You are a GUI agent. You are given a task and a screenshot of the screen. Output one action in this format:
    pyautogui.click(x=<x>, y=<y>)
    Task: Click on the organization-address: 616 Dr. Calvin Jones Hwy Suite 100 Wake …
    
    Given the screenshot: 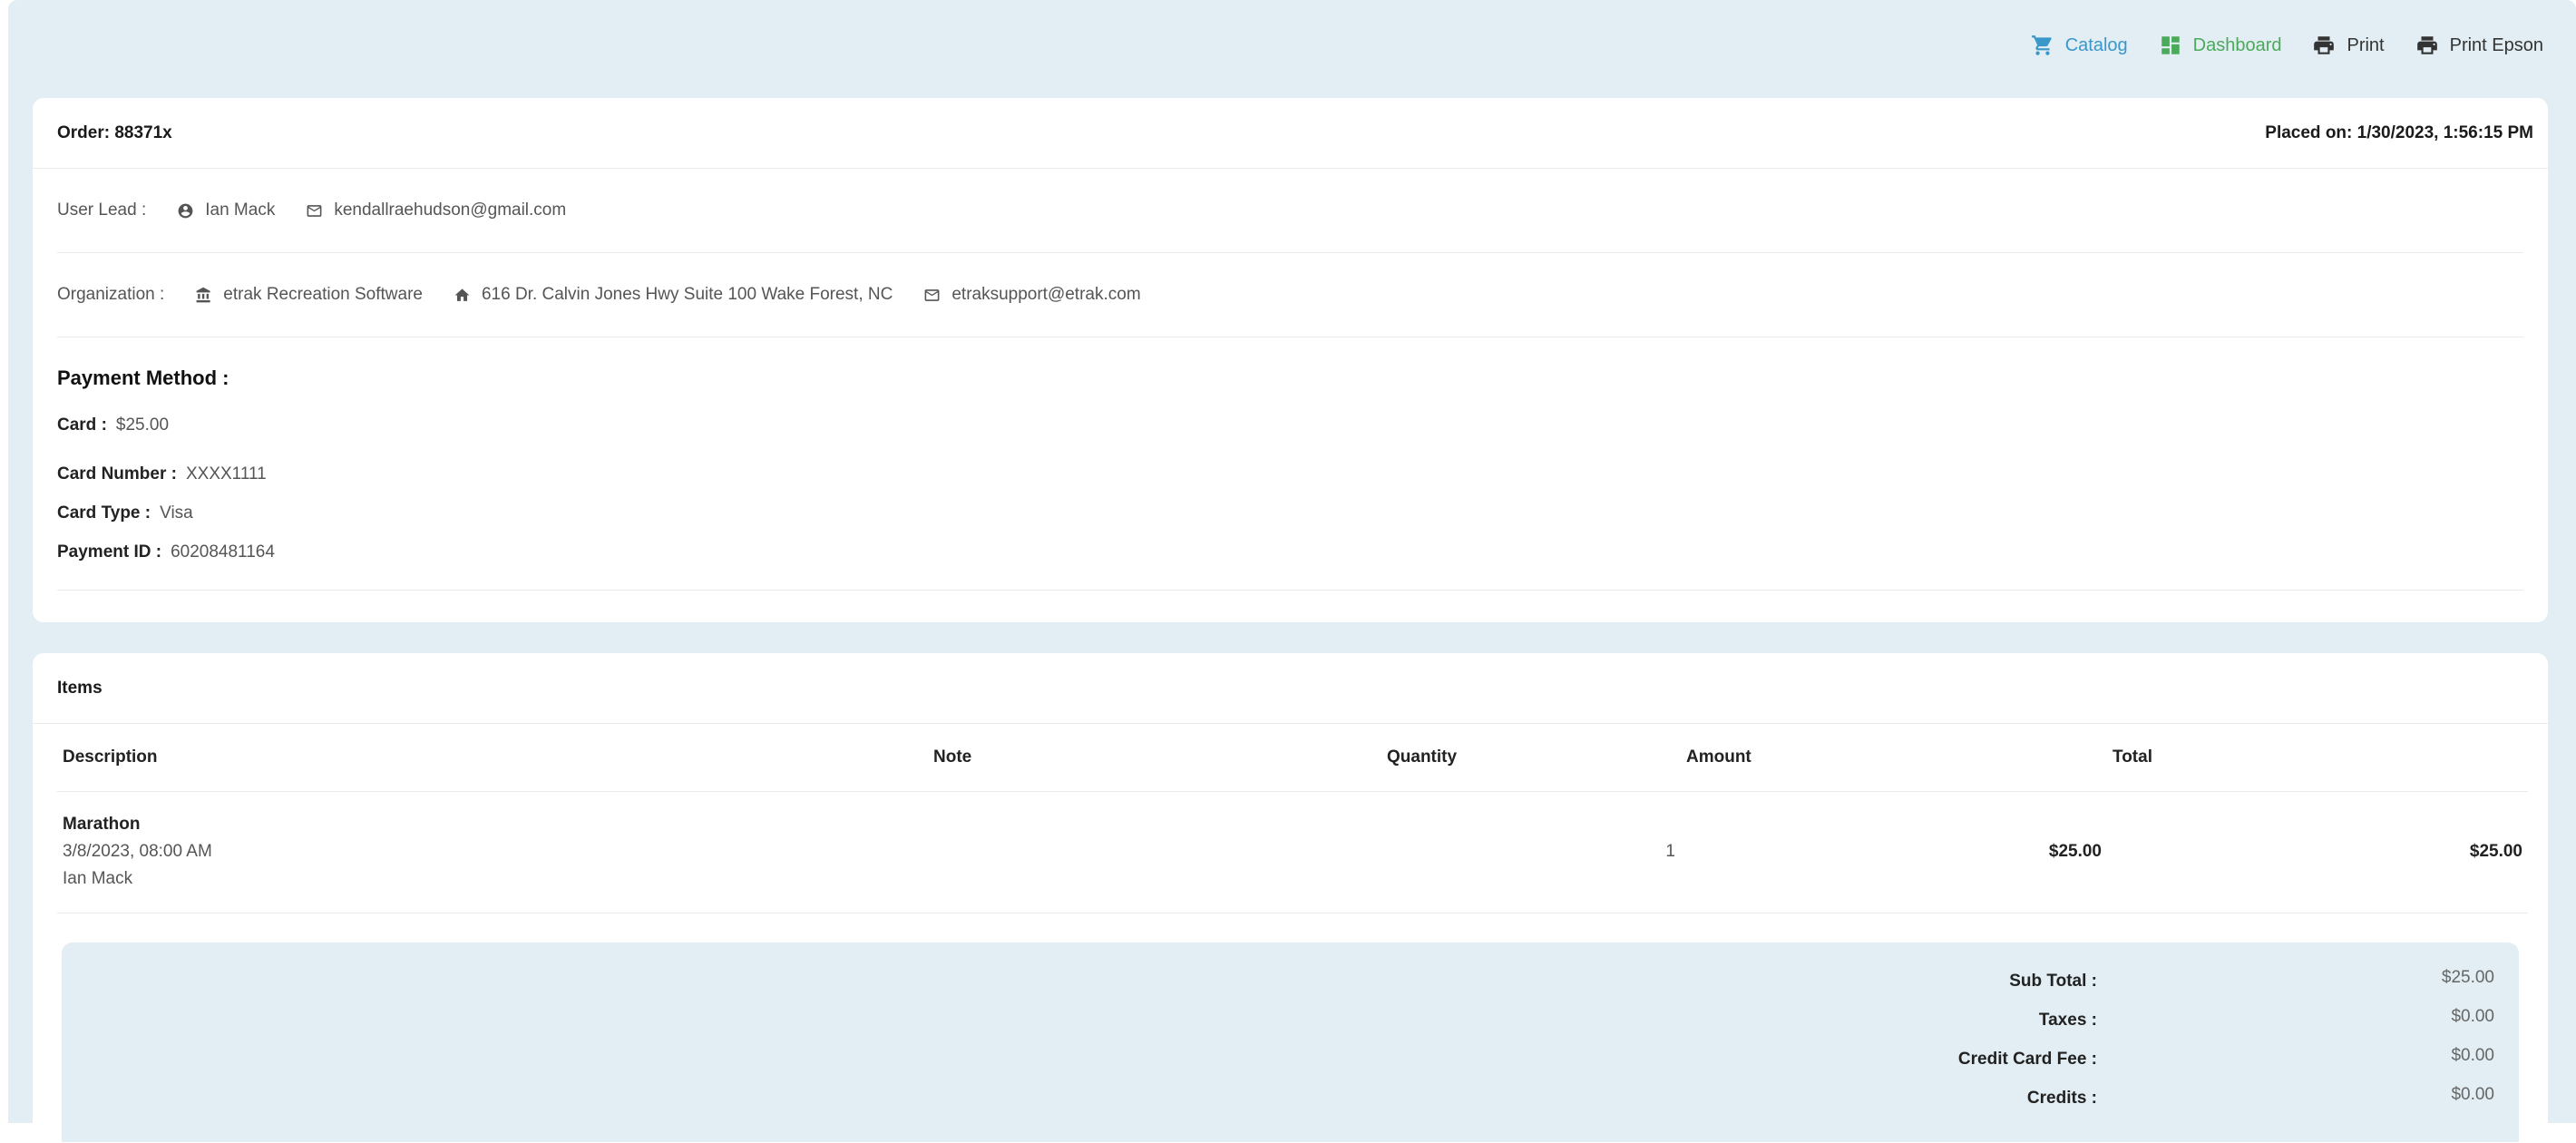 What is the action you would take?
    pyautogui.click(x=673, y=295)
    